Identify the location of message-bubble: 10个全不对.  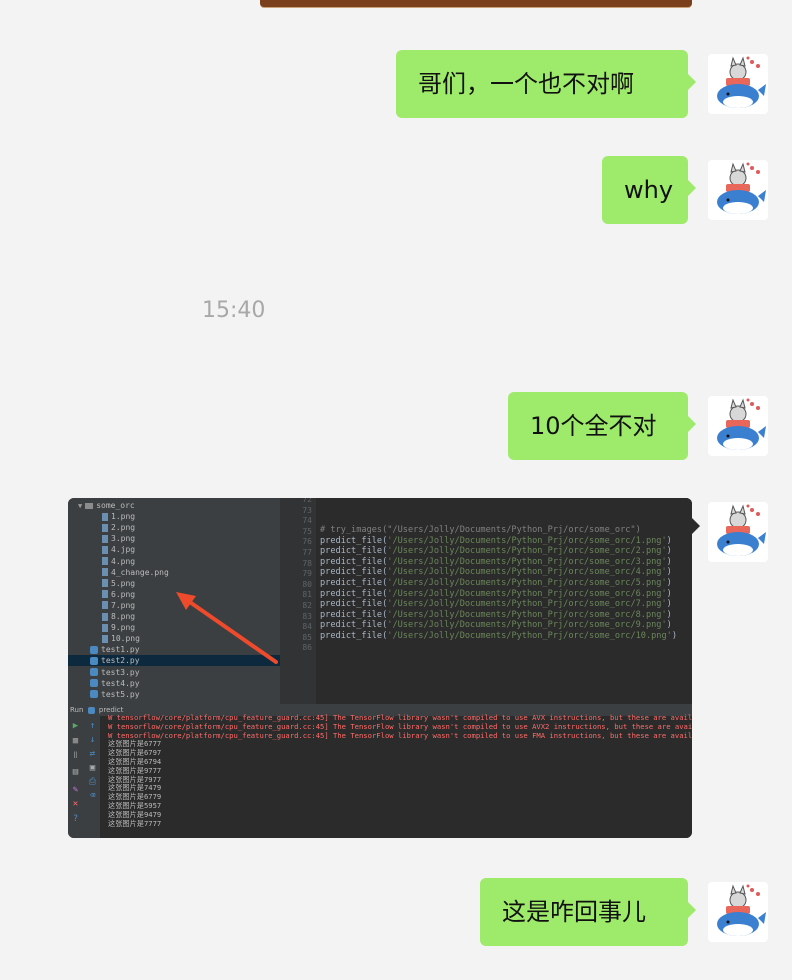
(602, 426).